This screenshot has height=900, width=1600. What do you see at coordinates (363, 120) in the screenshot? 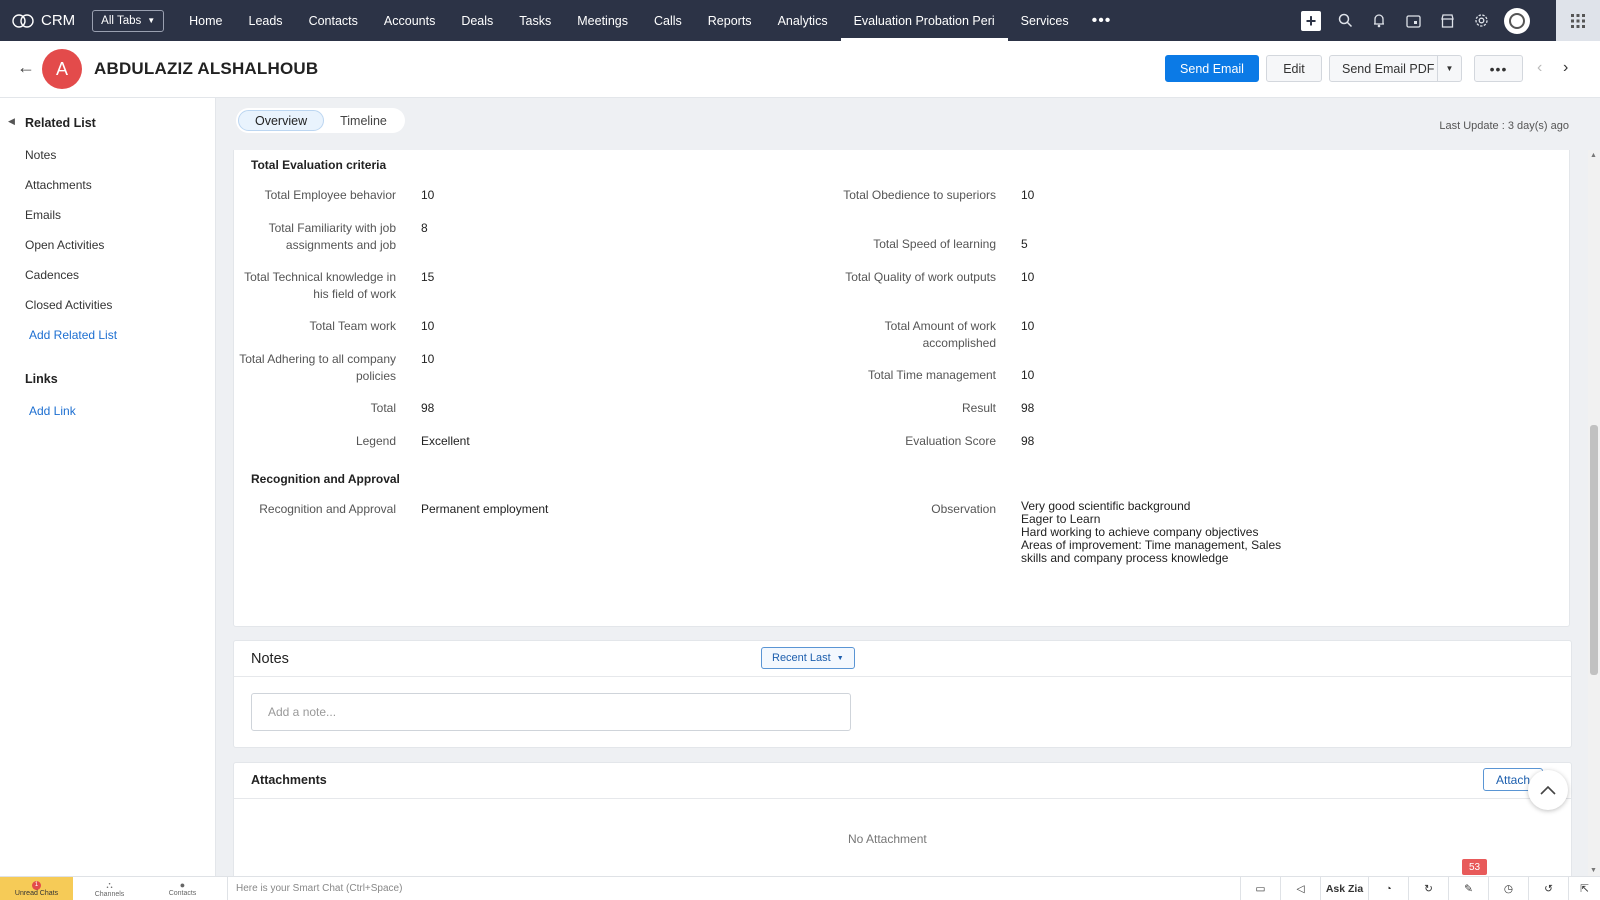
I see `tab-timeline: Timeline` at bounding box center [363, 120].